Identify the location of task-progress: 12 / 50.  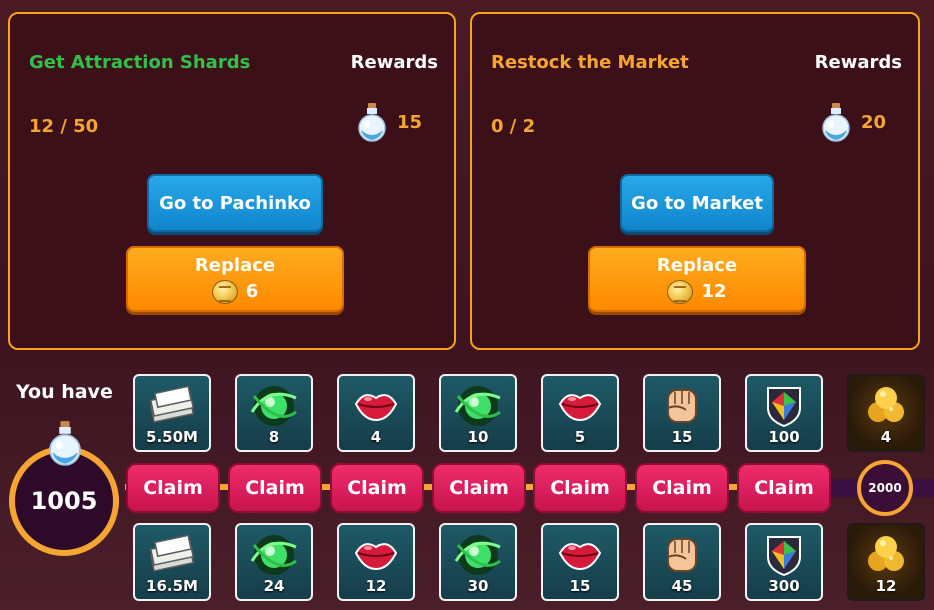
(64, 126).